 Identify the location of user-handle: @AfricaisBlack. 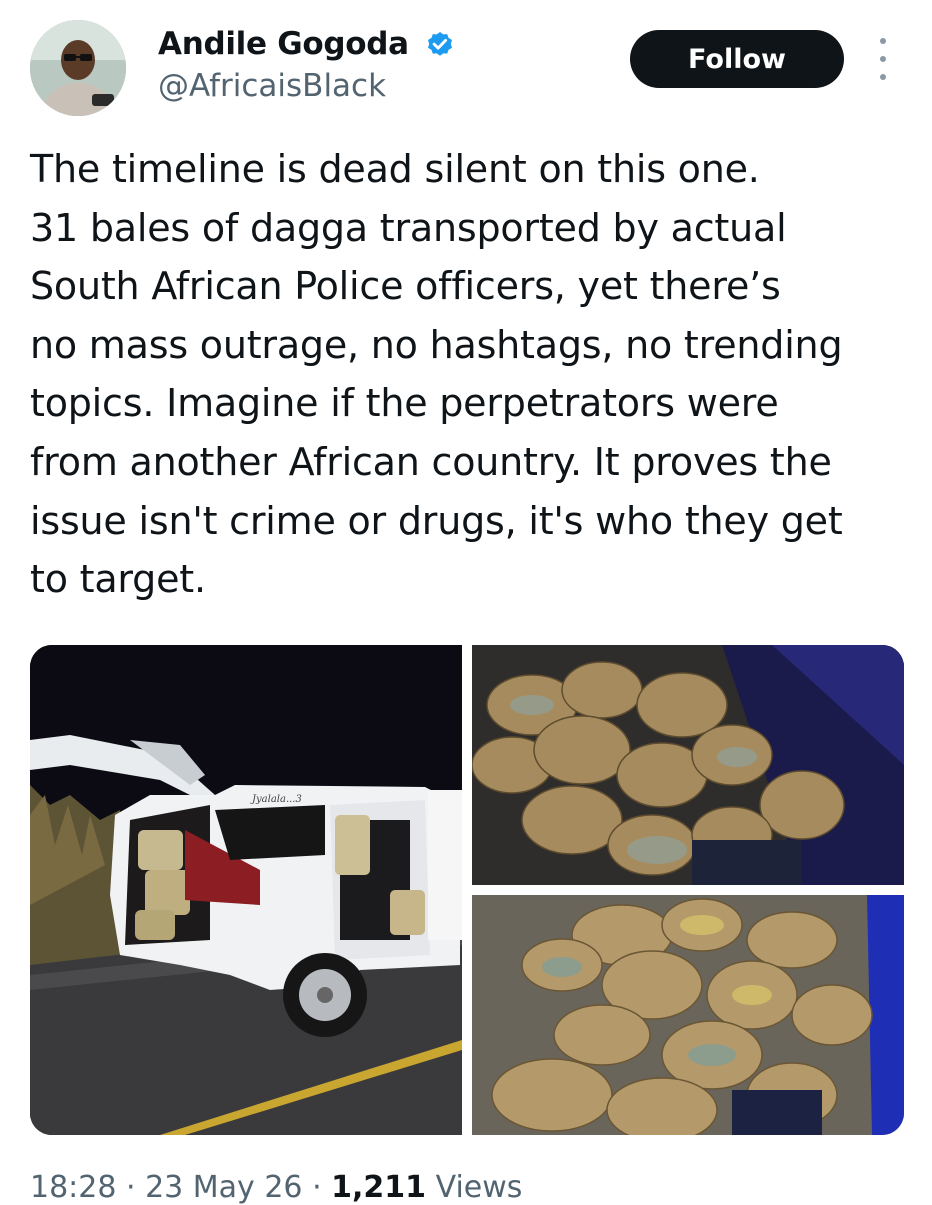
(272, 86).